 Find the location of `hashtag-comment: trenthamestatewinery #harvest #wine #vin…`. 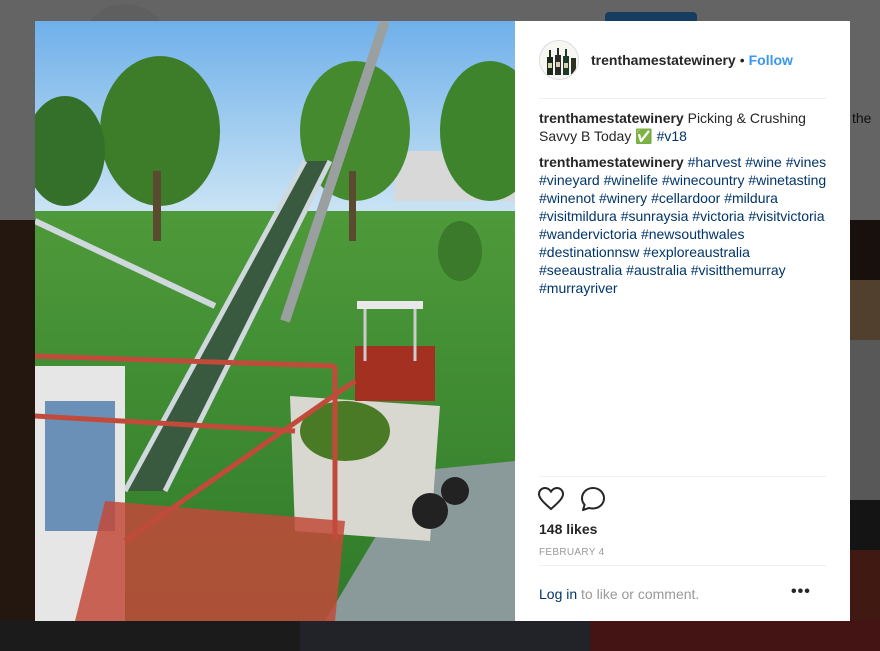

hashtag-comment: trenthamestatewinery #harvest #wine #vin… is located at coordinates (684, 225).